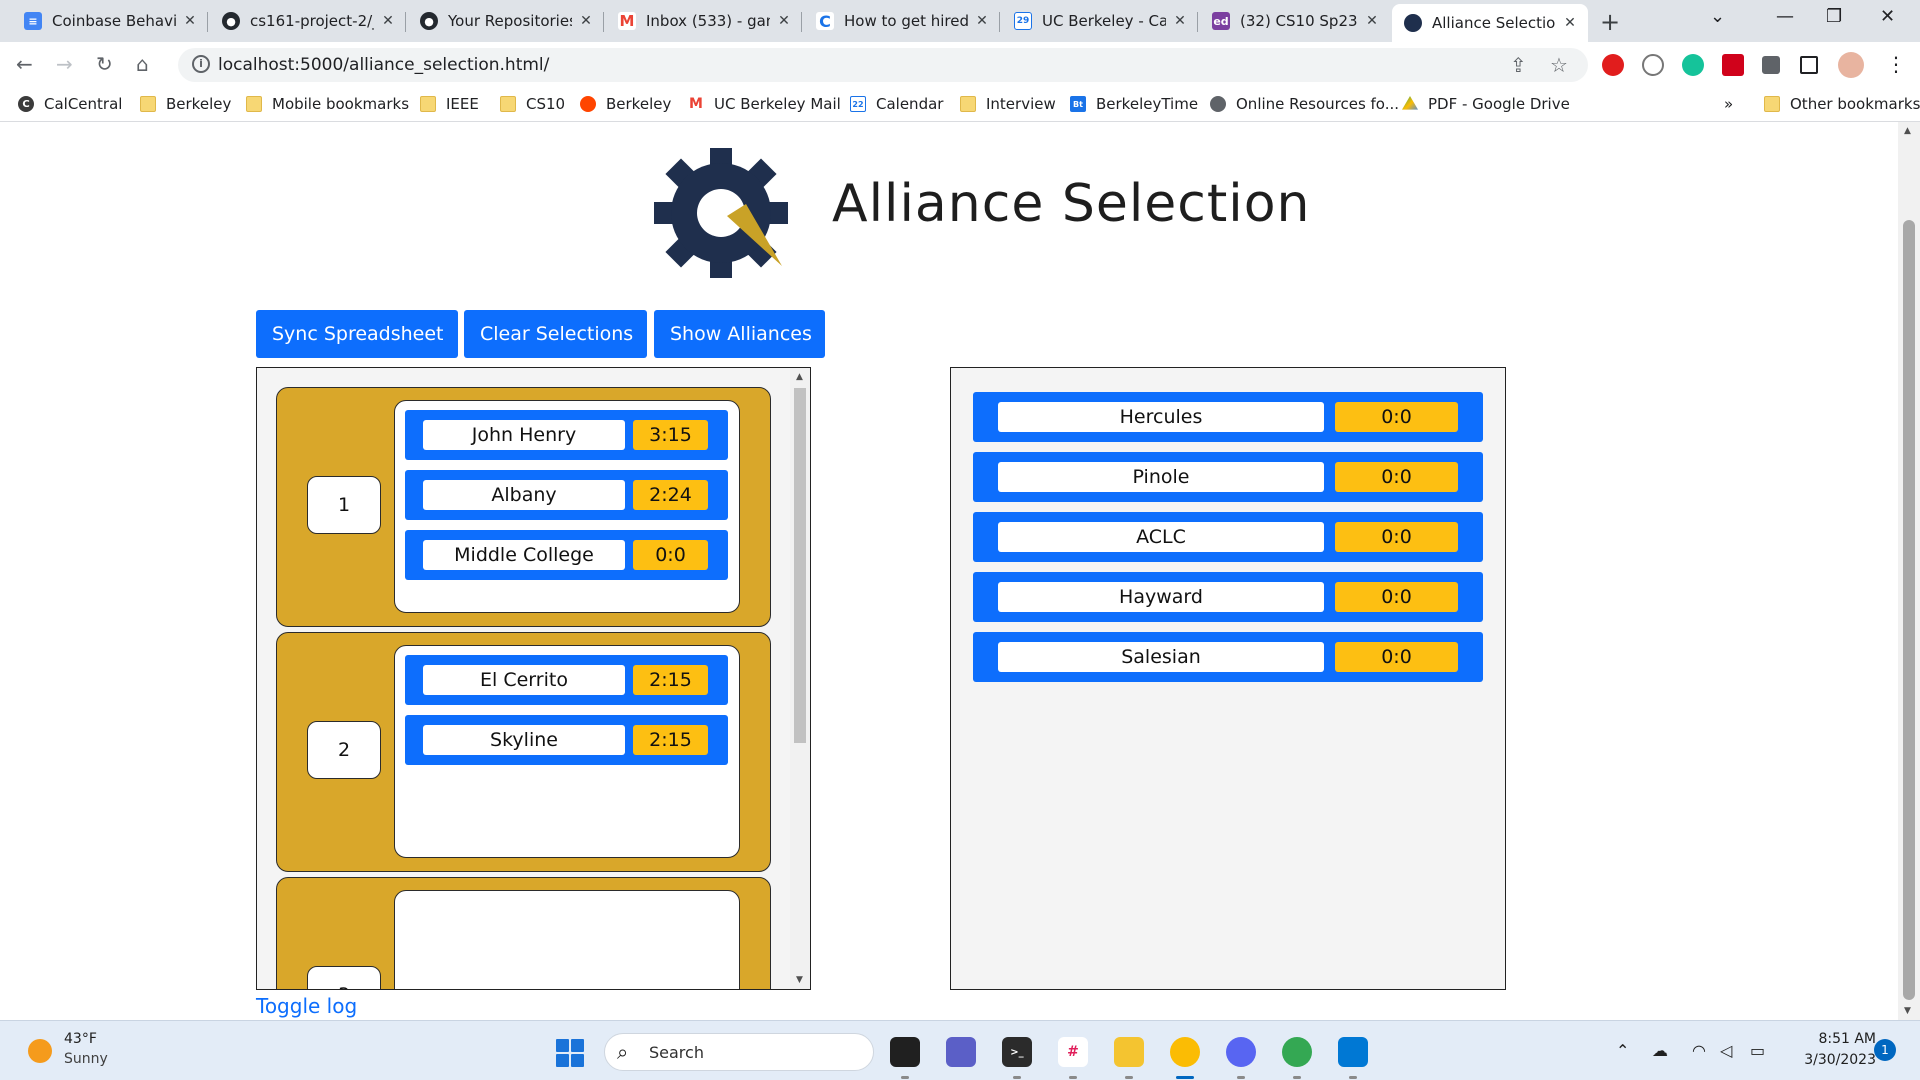 This screenshot has height=1080, width=1920. I want to click on task-view-icon, so click(905, 1058).